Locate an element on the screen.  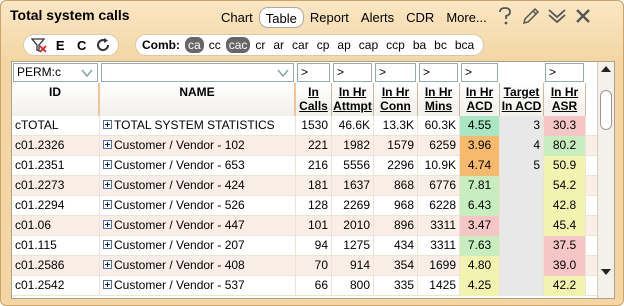
cell-acd: 7.81 is located at coordinates (480, 186).